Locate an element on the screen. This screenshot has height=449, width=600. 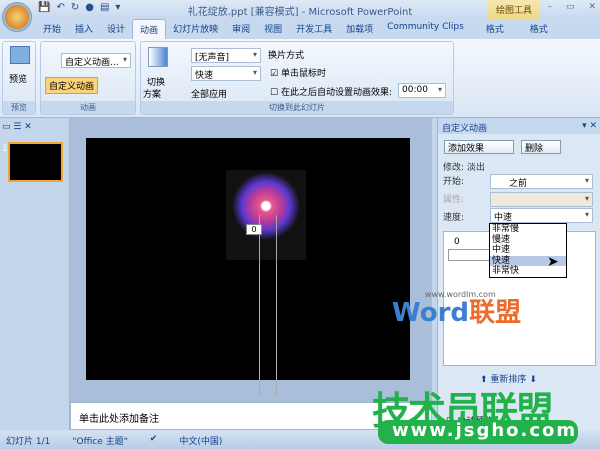
slide-indicator: 幻灯片 1/1 is located at coordinates (28, 442).